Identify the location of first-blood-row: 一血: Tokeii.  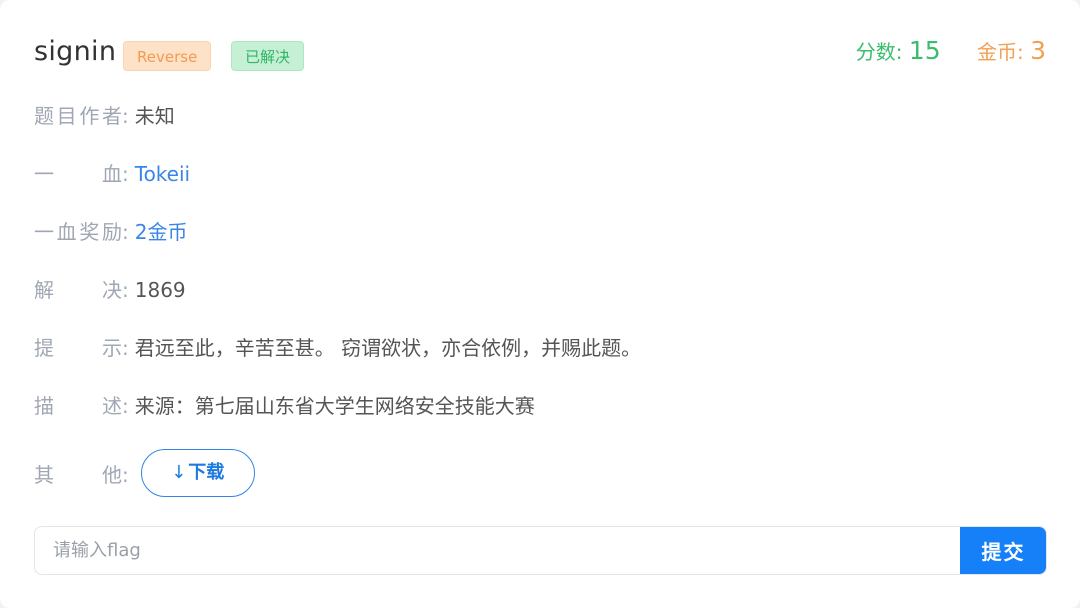
(112, 174).